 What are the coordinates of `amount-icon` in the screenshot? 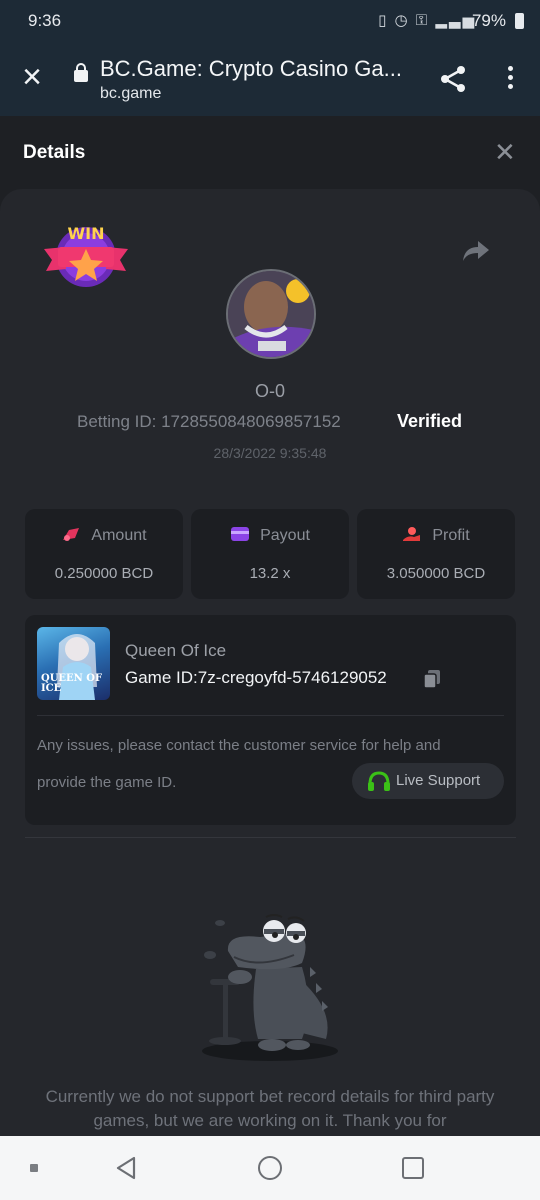 It's located at (71, 534).